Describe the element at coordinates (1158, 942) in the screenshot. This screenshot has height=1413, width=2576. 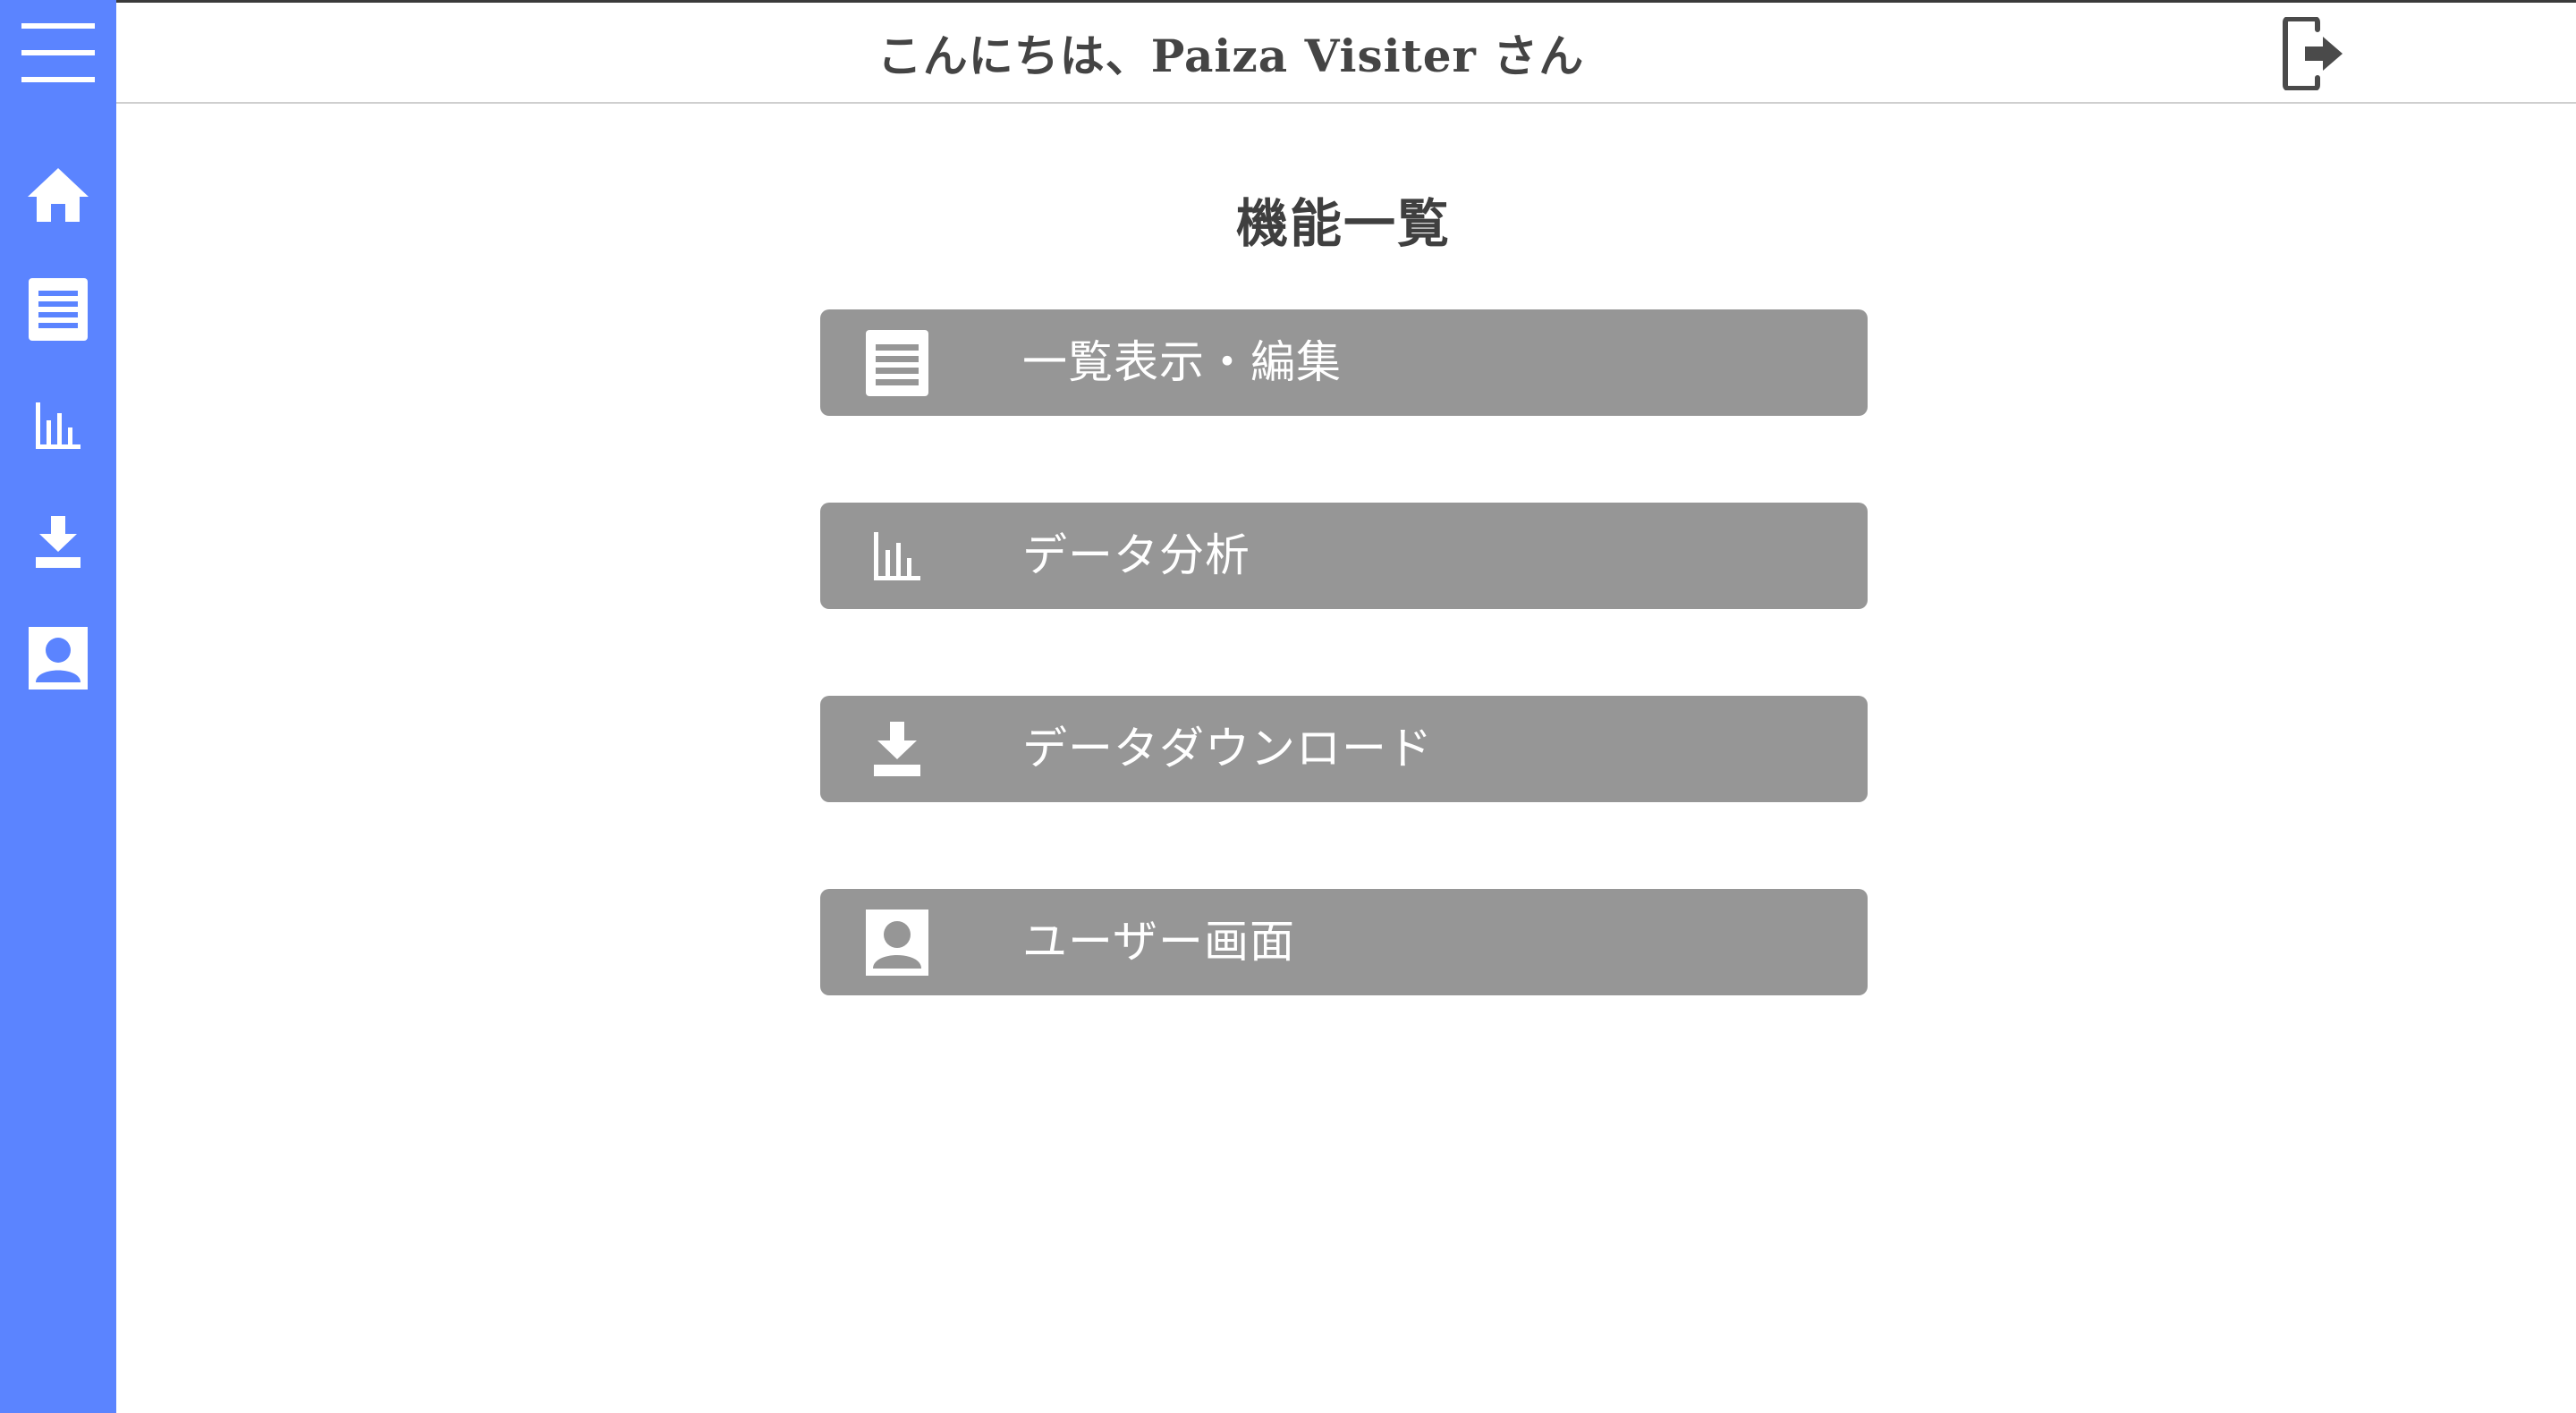
I see `user-screen-label: ユーザー画面` at that location.